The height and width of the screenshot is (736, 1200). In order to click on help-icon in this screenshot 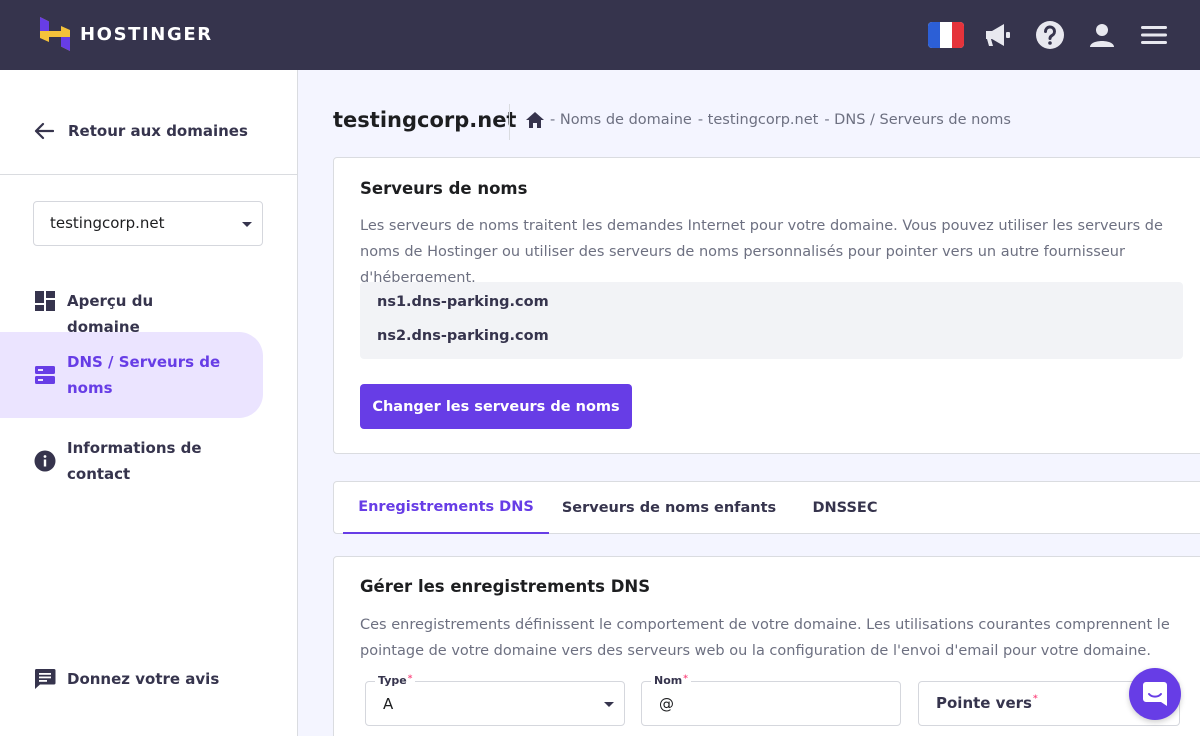, I will do `click(1050, 35)`.